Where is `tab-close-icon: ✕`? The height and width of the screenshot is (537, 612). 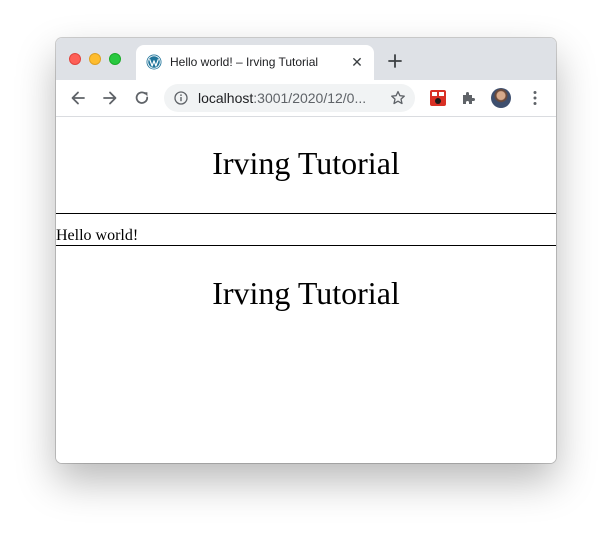
tab-close-icon: ✕ is located at coordinates (357, 62).